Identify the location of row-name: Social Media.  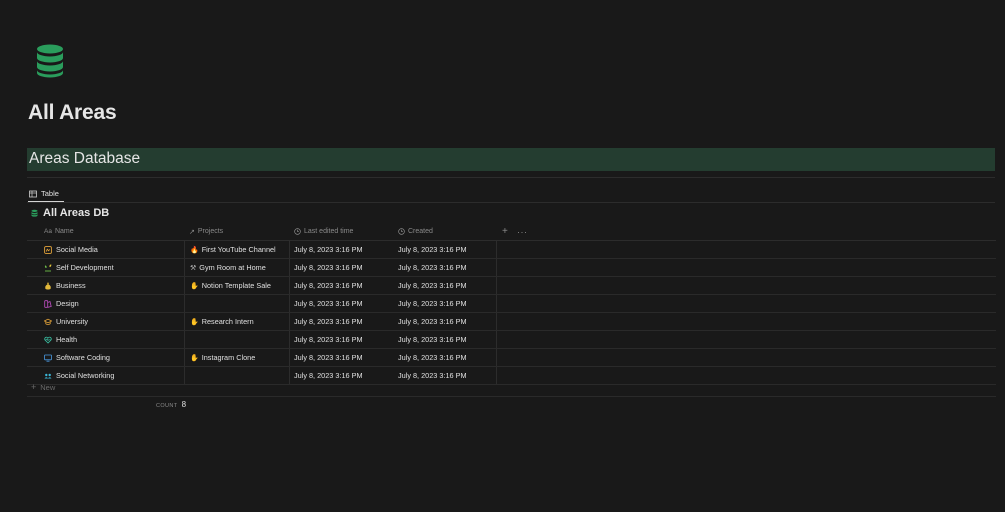
(77, 249).